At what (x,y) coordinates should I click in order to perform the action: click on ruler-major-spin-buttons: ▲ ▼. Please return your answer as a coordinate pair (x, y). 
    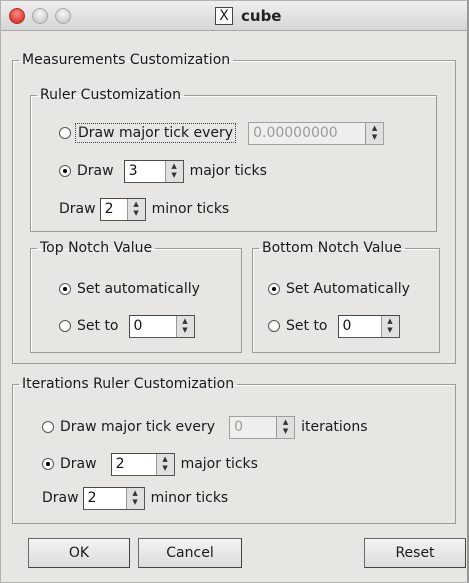
    Looking at the image, I should click on (173, 171).